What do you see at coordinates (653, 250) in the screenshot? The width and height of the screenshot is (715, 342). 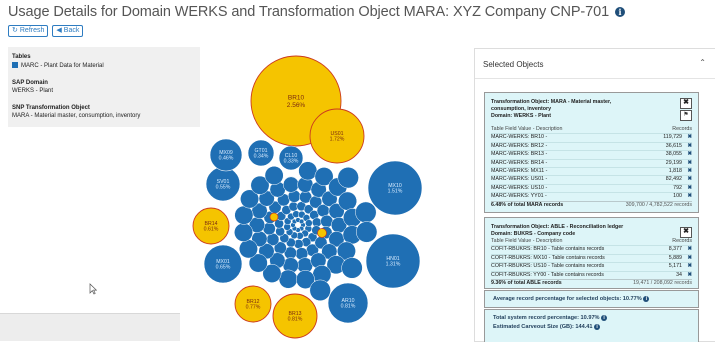 I see `record-count: 8,377` at bounding box center [653, 250].